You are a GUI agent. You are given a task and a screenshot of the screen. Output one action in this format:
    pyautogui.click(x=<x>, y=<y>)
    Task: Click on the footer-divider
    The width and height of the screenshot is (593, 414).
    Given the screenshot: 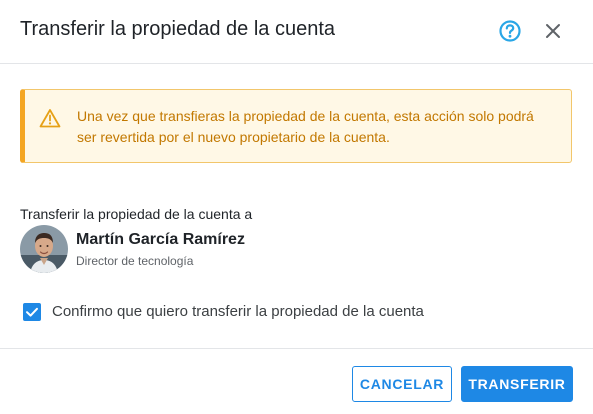 What is the action you would take?
    pyautogui.click(x=296, y=348)
    